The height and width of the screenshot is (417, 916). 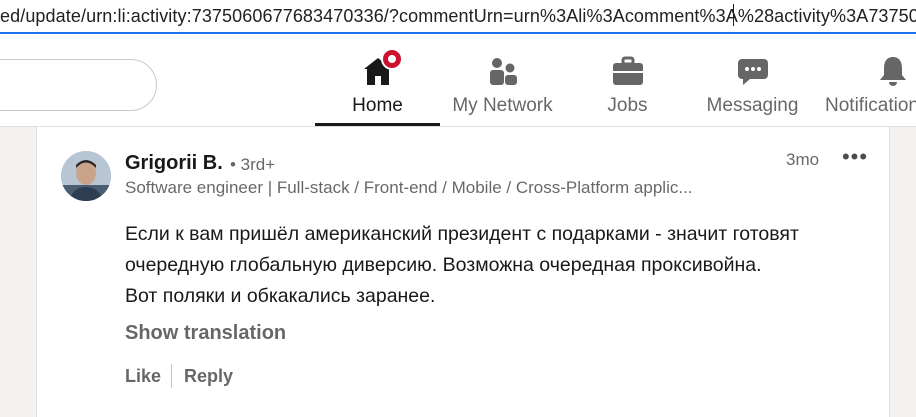 I want to click on search-input, so click(x=78, y=85).